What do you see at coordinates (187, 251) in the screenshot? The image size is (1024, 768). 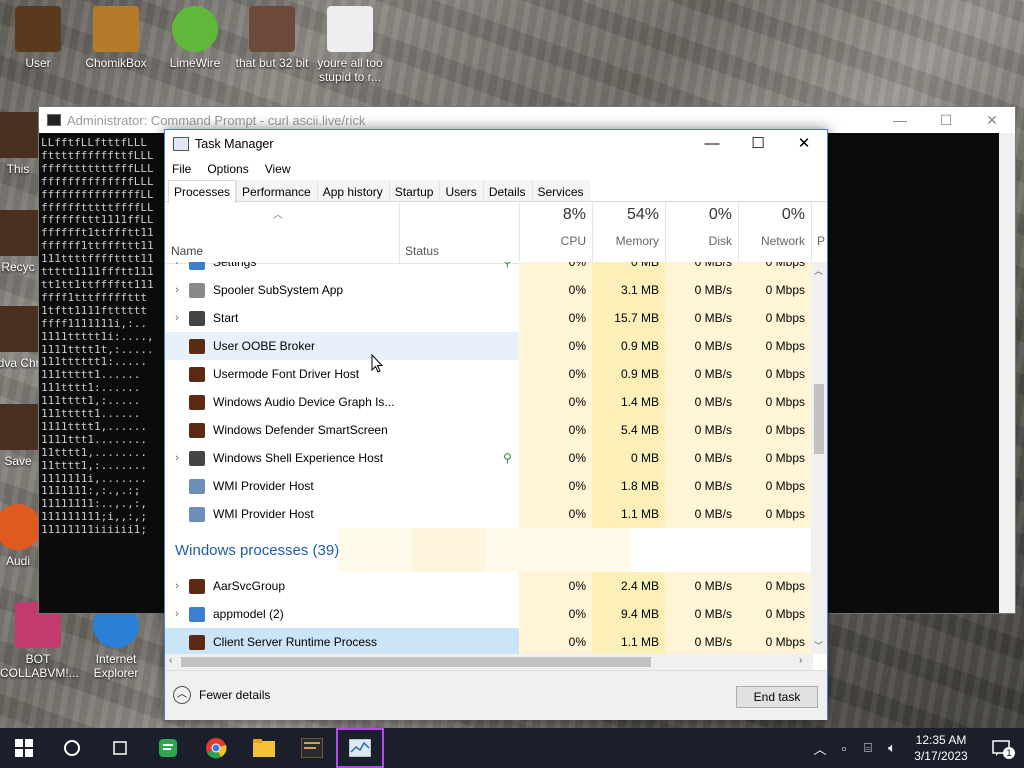 I see `column-name: Name` at bounding box center [187, 251].